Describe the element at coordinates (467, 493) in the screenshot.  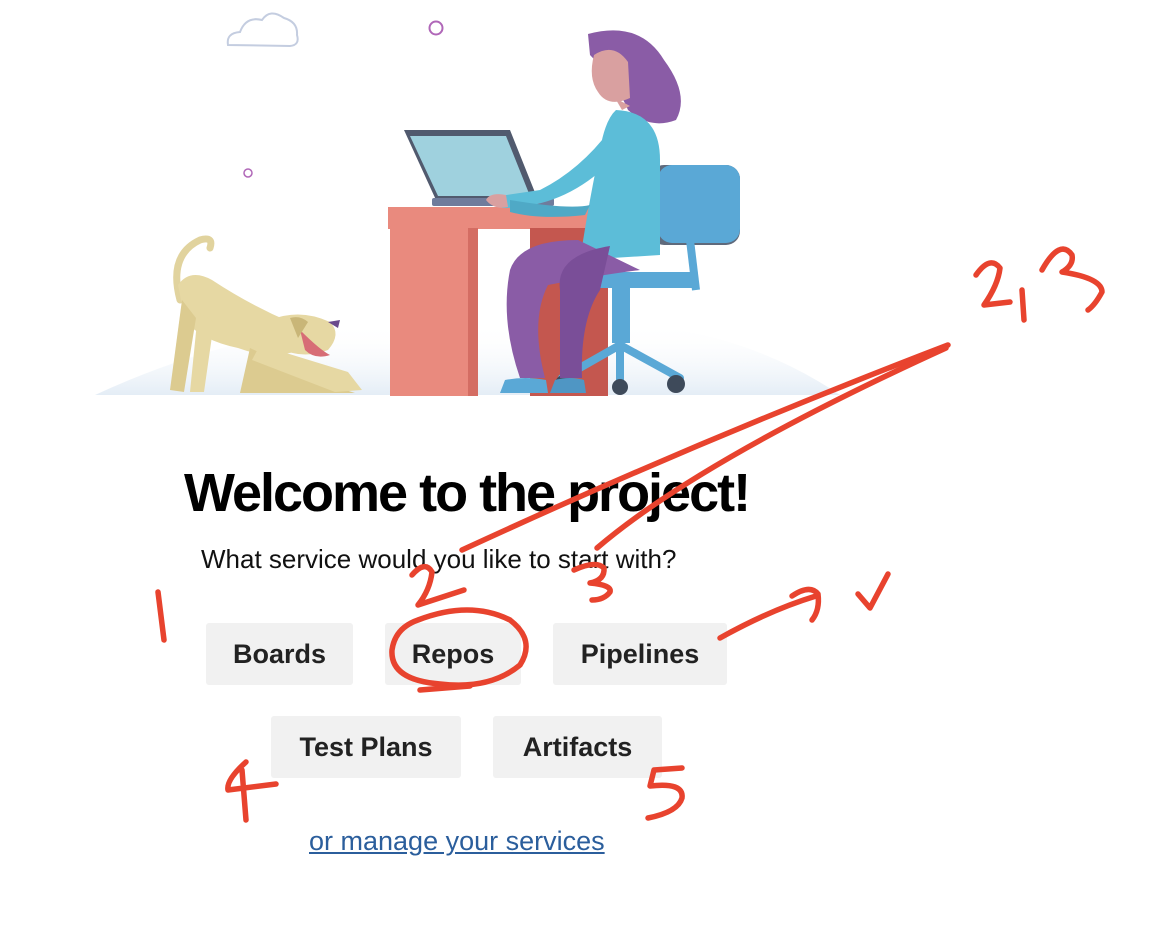
I see `page-title: Welcome to the project!` at that location.